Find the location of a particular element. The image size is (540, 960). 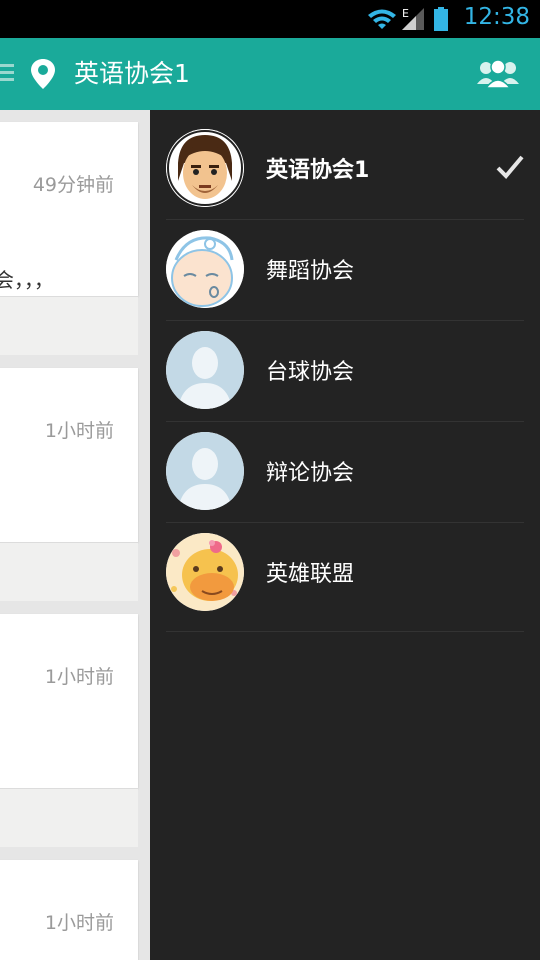

drawer-item-label: 辩论协会 is located at coordinates (310, 473).